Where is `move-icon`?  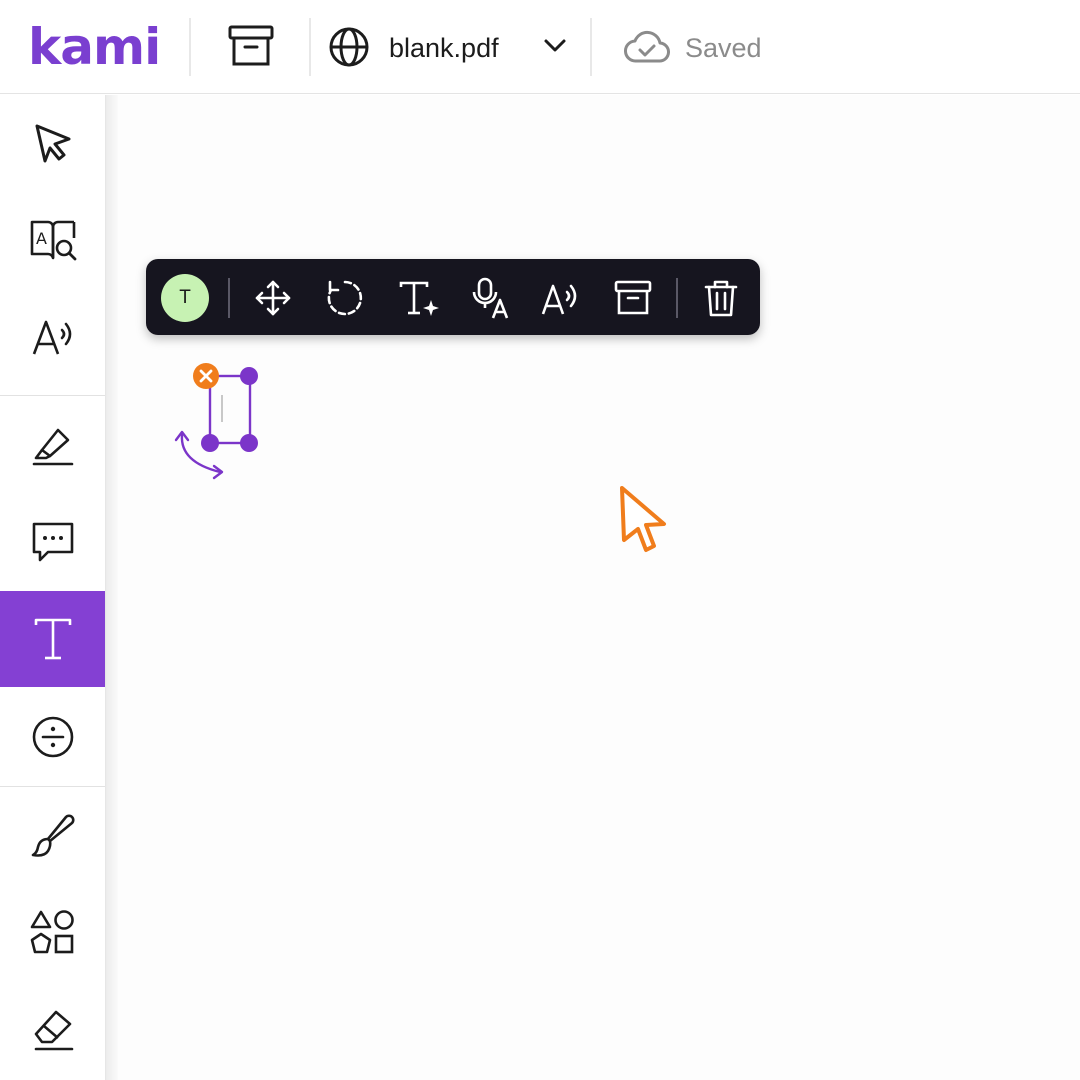 move-icon is located at coordinates (273, 298).